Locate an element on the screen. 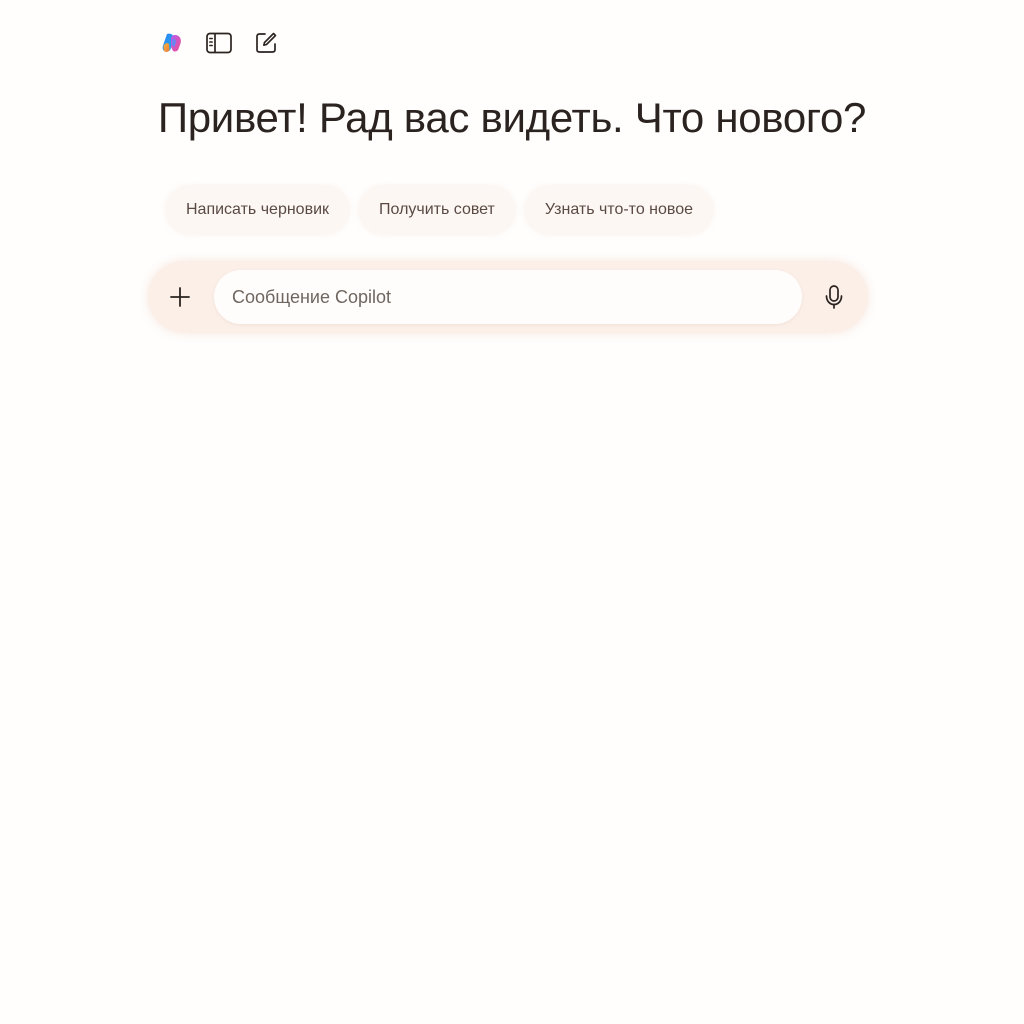  top-toolbar is located at coordinates (219, 43).